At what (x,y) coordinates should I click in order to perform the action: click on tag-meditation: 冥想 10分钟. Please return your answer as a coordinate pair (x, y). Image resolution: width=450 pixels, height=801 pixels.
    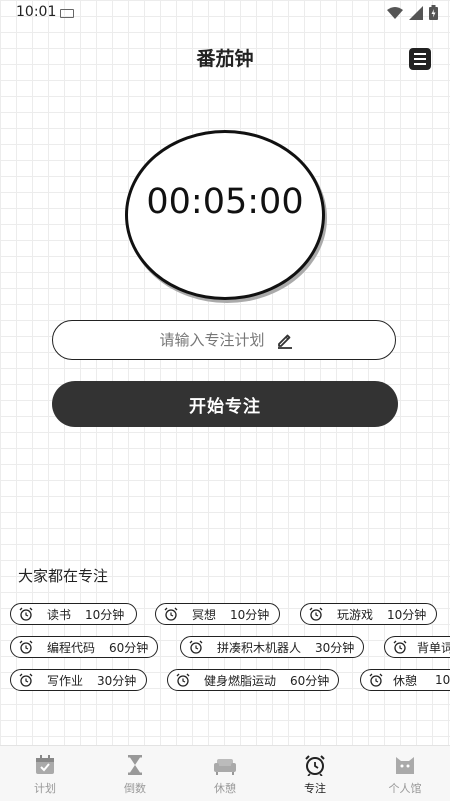
    Looking at the image, I should click on (217, 614).